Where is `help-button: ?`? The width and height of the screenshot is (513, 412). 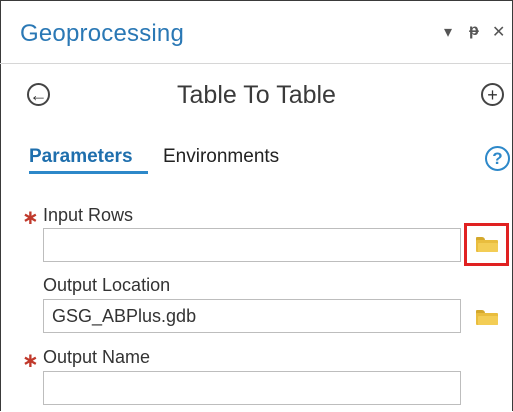 help-button: ? is located at coordinates (497, 158).